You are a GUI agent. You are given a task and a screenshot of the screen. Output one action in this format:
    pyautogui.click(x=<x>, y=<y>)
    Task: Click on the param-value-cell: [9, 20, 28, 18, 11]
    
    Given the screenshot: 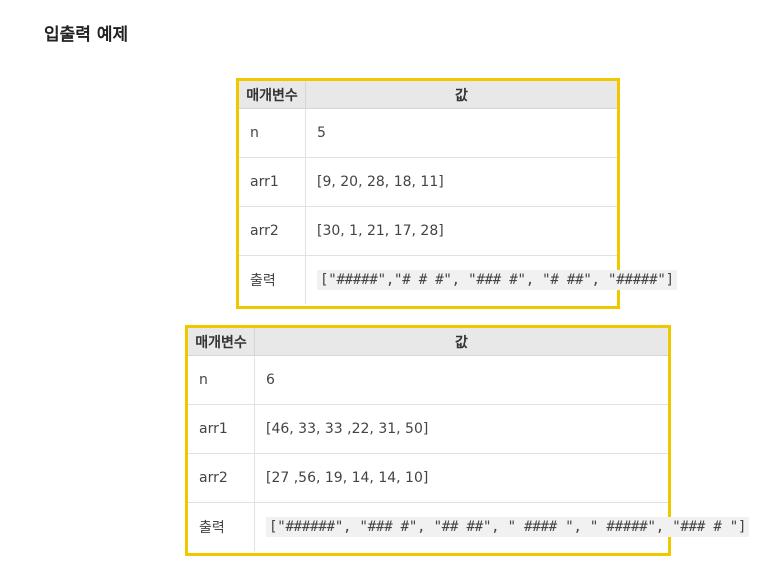 What is the action you would take?
    pyautogui.click(x=461, y=182)
    